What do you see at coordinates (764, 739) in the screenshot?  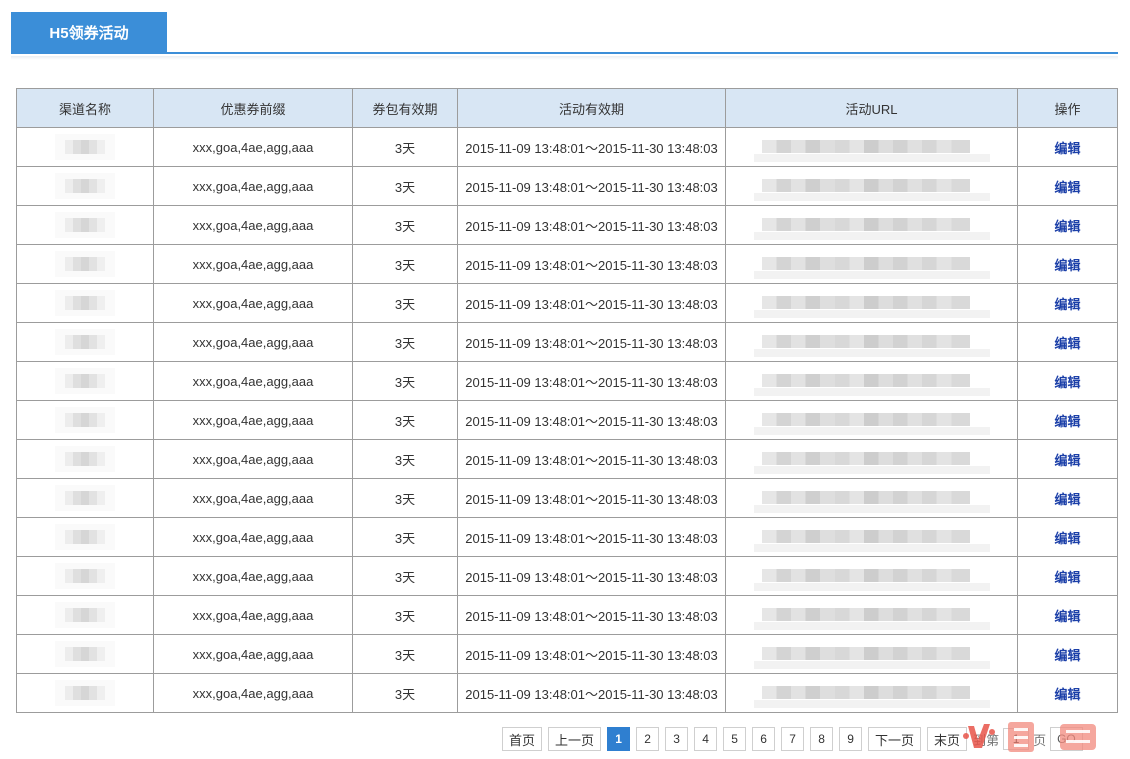 I see `page-number-button: 6` at bounding box center [764, 739].